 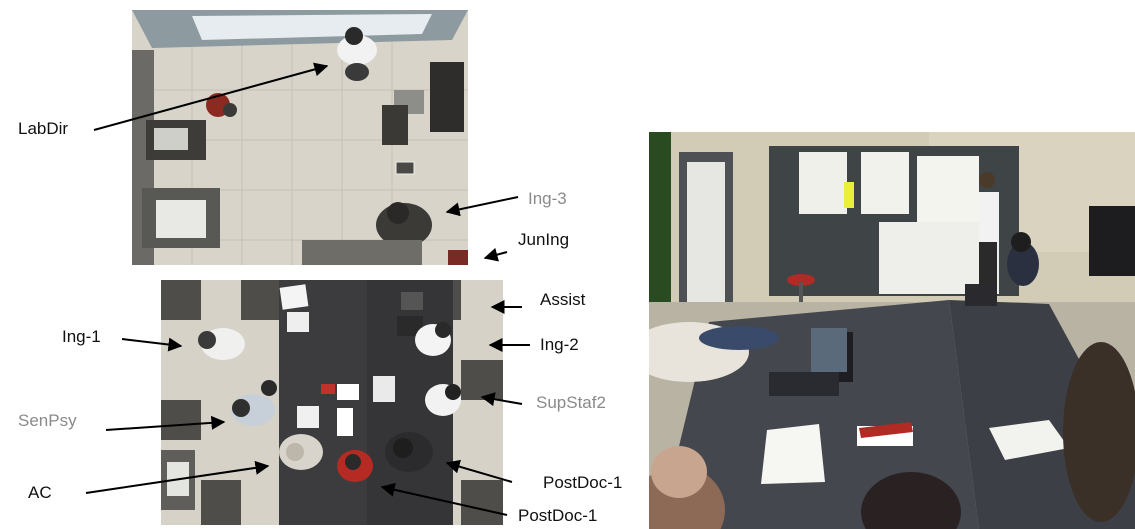 What do you see at coordinates (81, 336) in the screenshot?
I see `label-ing1: Ing-1` at bounding box center [81, 336].